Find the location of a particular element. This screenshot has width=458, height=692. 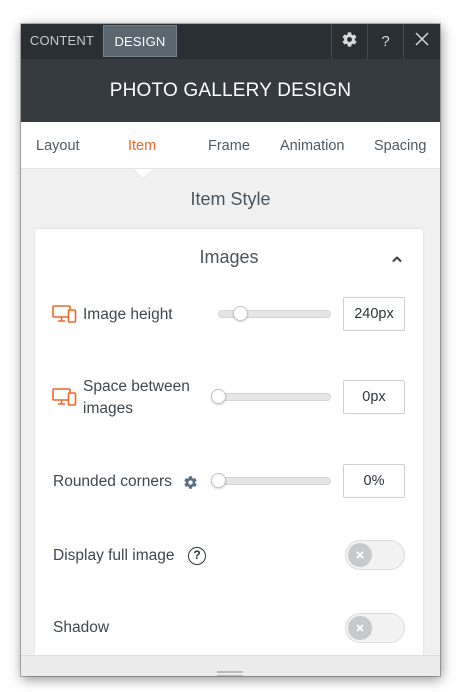

close-button is located at coordinates (421, 41).